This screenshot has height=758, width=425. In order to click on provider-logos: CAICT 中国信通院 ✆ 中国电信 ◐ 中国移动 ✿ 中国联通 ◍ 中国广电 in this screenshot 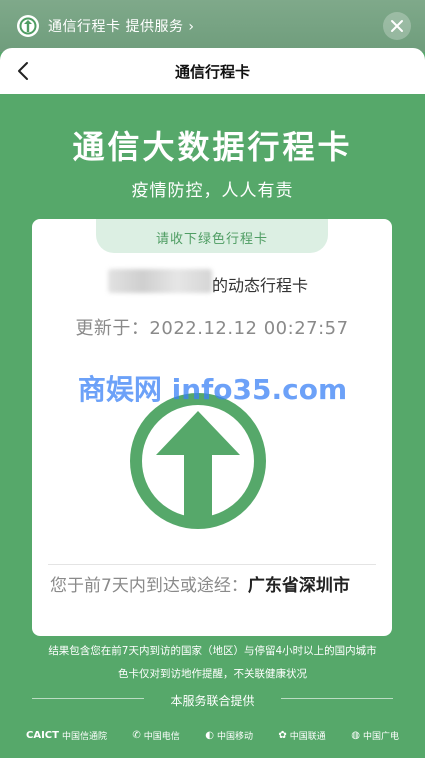, I will do `click(212, 735)`.